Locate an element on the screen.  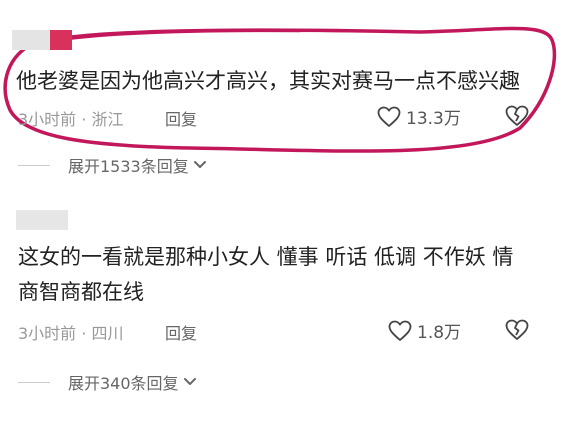
comment-meta: 3小时前 · 浙江 is located at coordinates (71, 119).